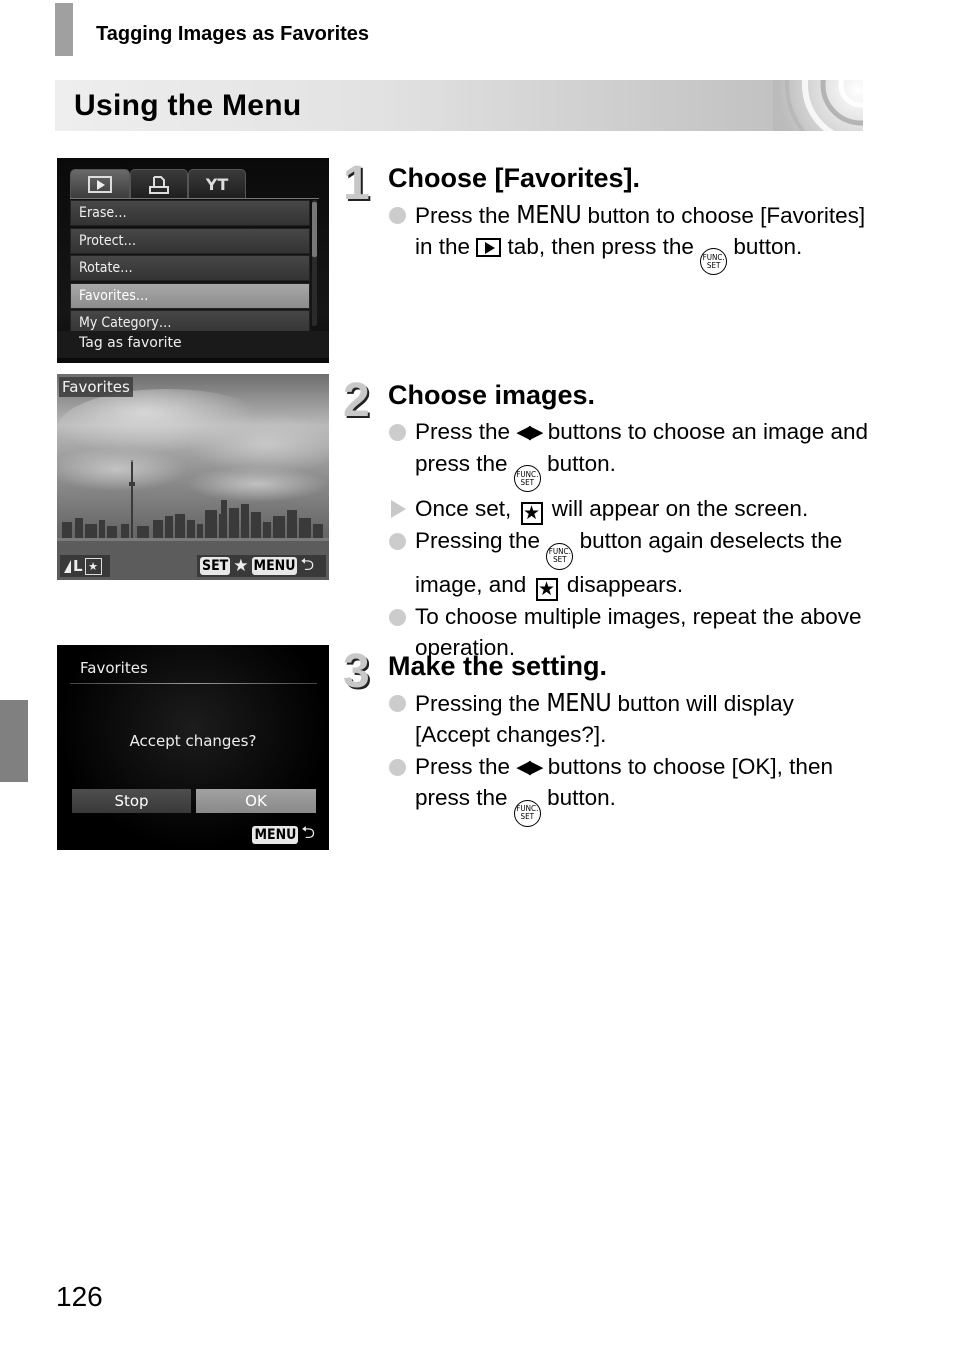 The image size is (954, 1345). What do you see at coordinates (194, 198) in the screenshot?
I see `tab-divider` at bounding box center [194, 198].